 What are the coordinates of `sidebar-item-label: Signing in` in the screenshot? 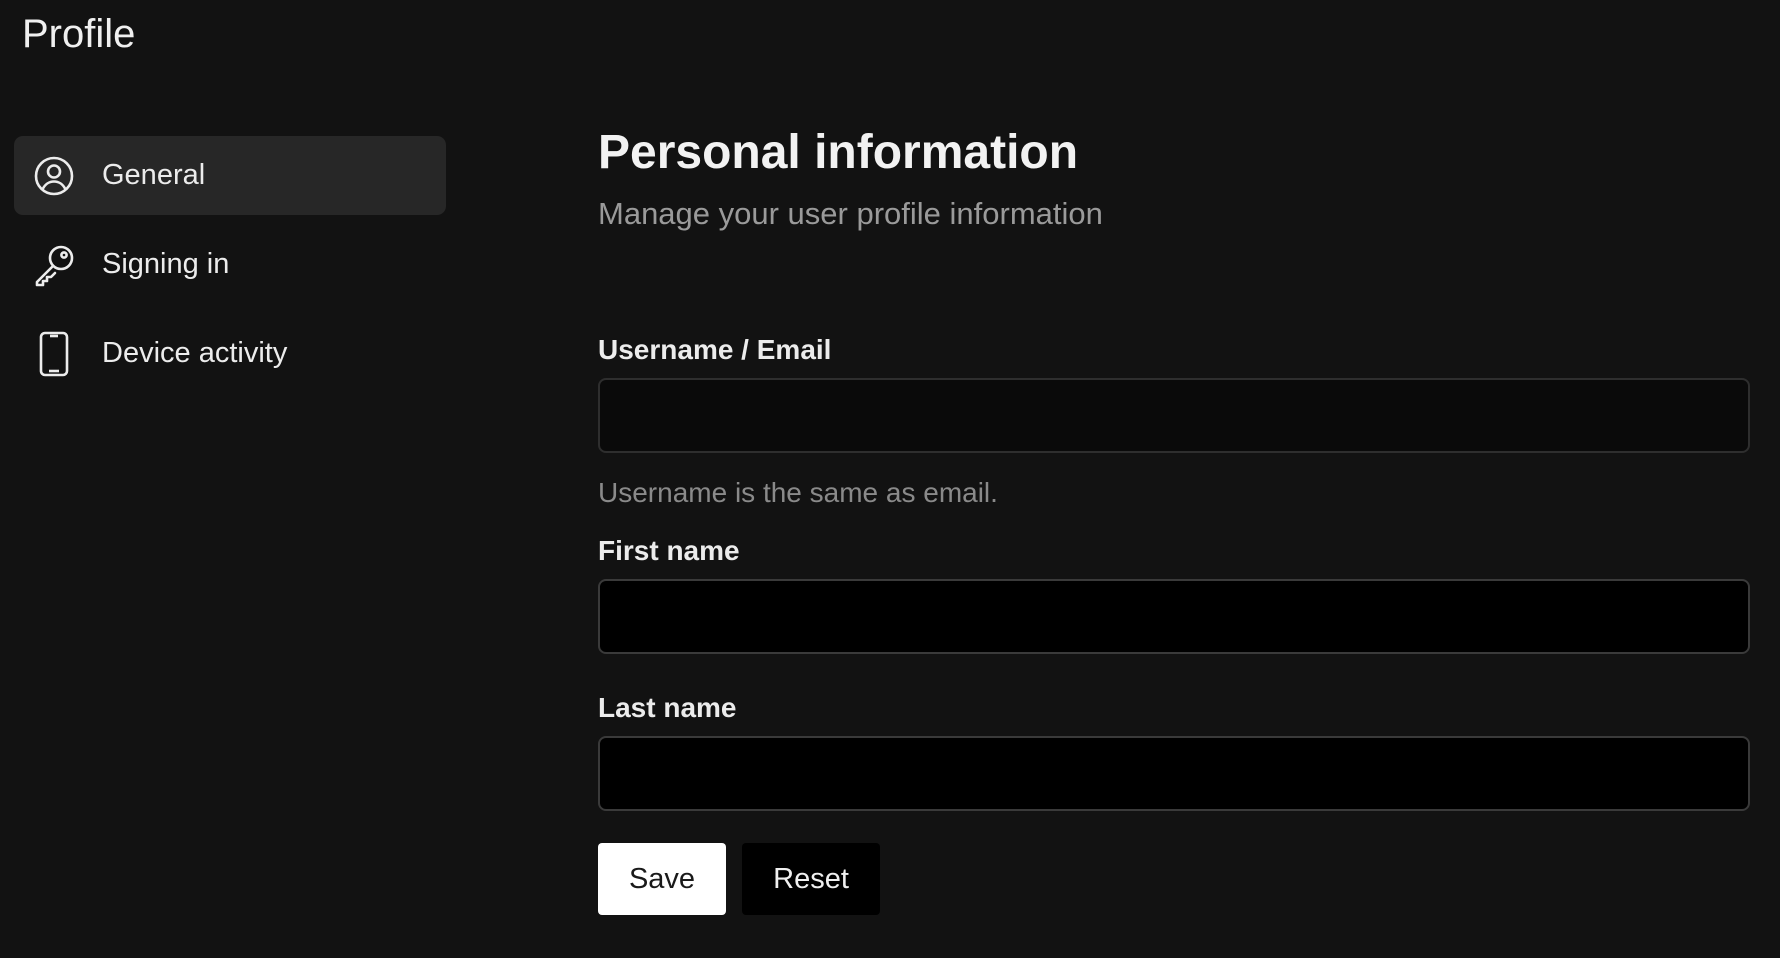 It's located at (166, 264).